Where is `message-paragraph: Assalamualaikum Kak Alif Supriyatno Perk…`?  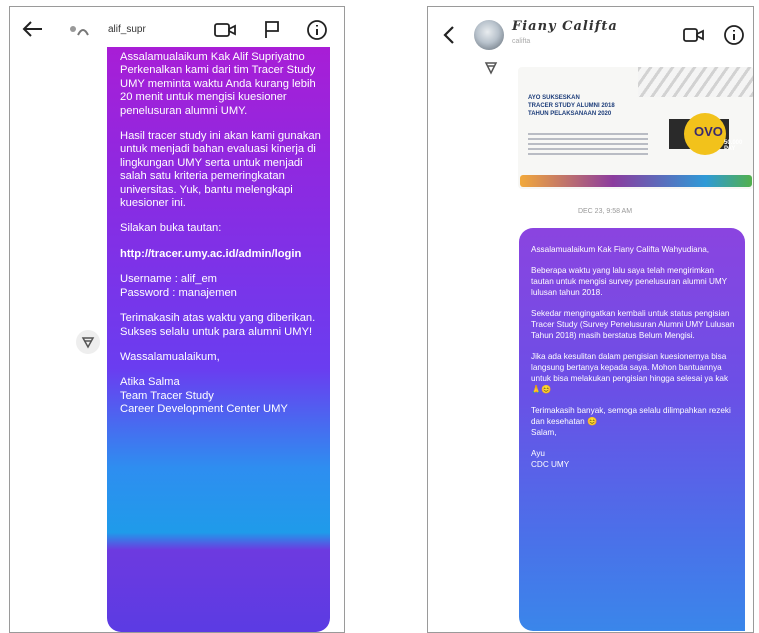 message-paragraph: Assalamualaikum Kak Alif Supriyatno Perk… is located at coordinates (218, 84).